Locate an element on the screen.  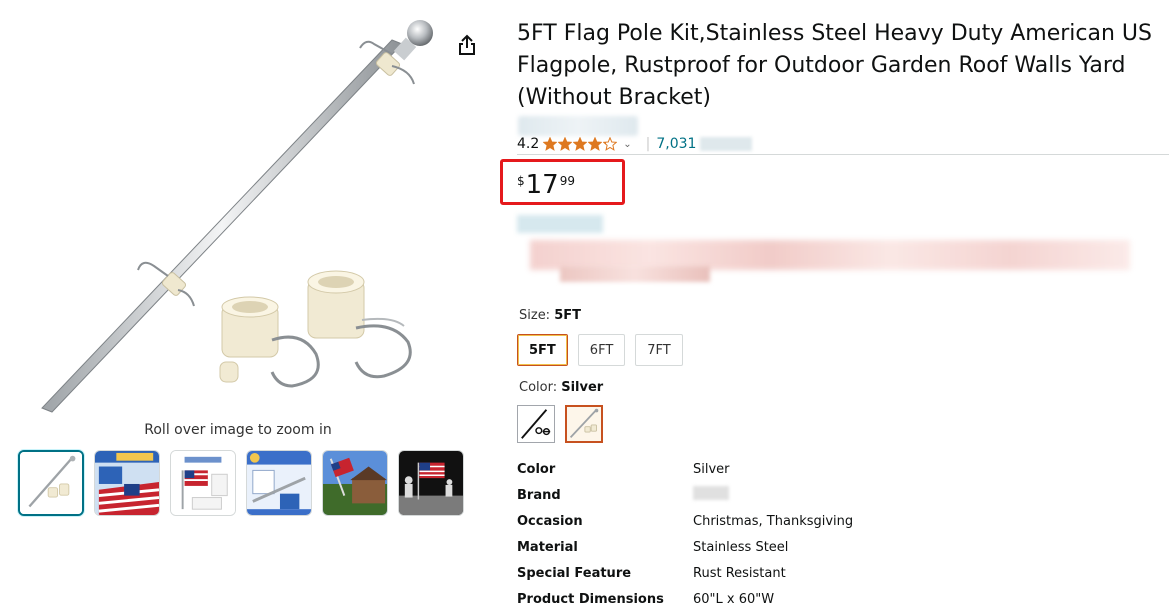
size-label-text: Size: is located at coordinates (535, 315).